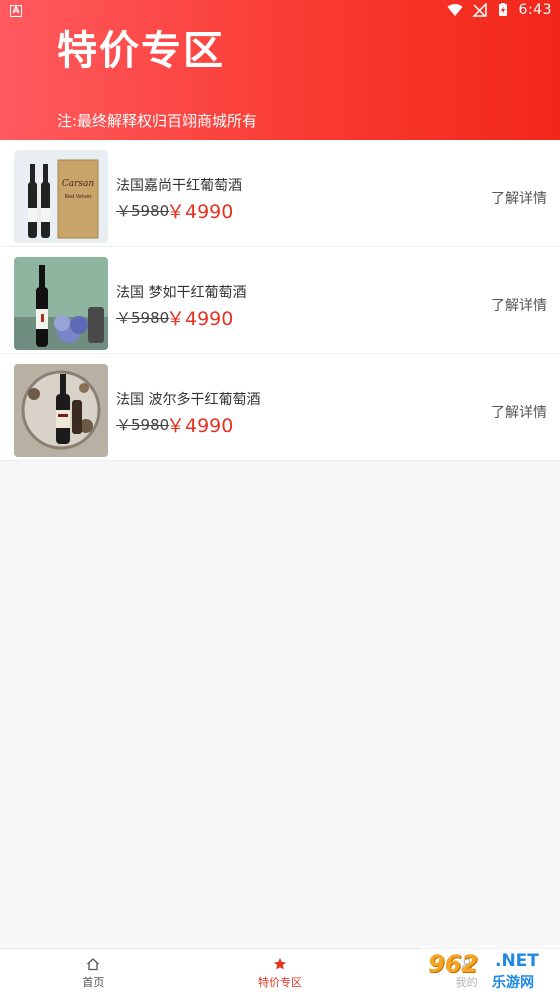 This screenshot has height=995, width=560. What do you see at coordinates (280, 972) in the screenshot?
I see `tab-special-offers: 特价专区` at bounding box center [280, 972].